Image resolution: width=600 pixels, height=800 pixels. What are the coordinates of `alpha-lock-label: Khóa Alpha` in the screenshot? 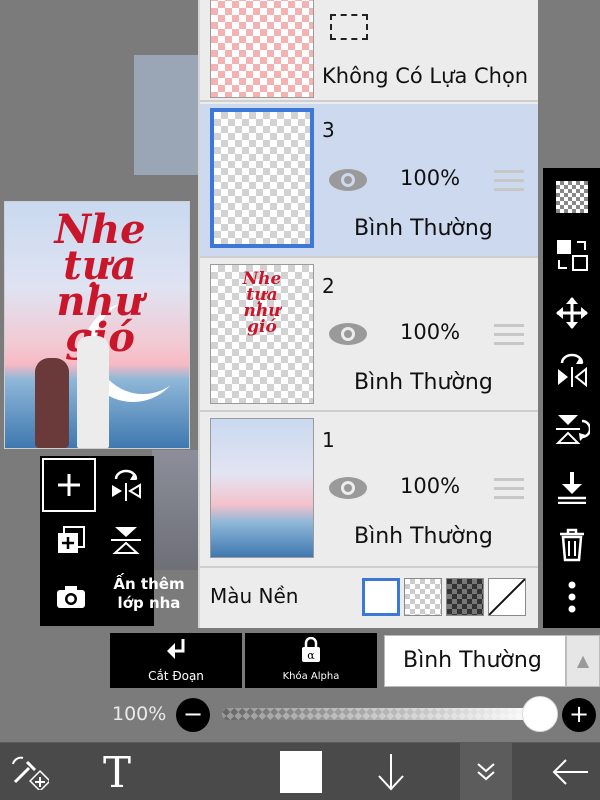 It's located at (311, 676).